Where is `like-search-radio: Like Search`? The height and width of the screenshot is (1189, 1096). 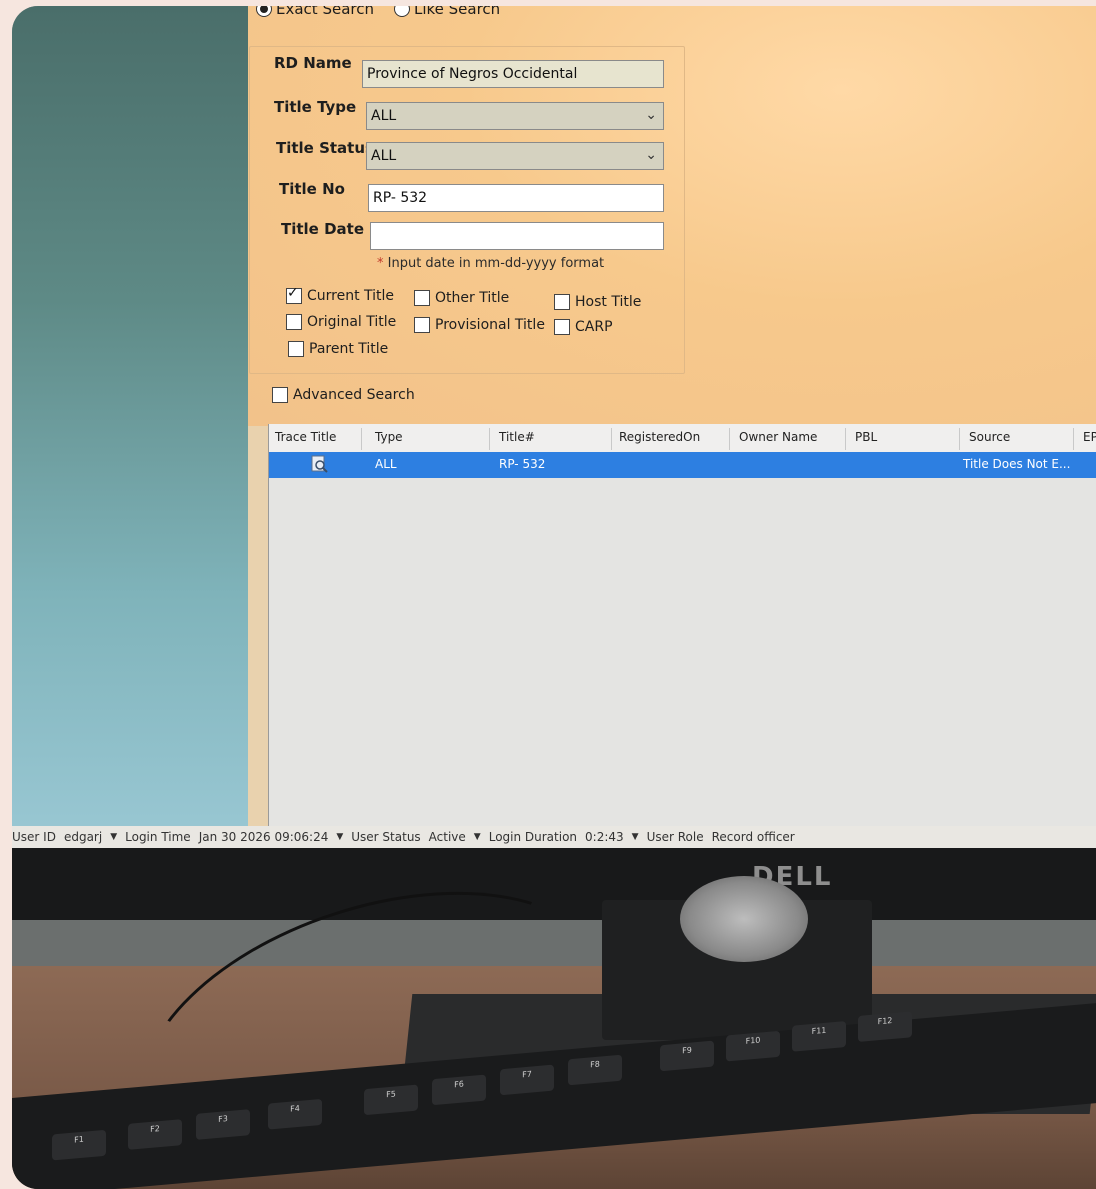
like-search-radio: Like Search is located at coordinates (447, 12).